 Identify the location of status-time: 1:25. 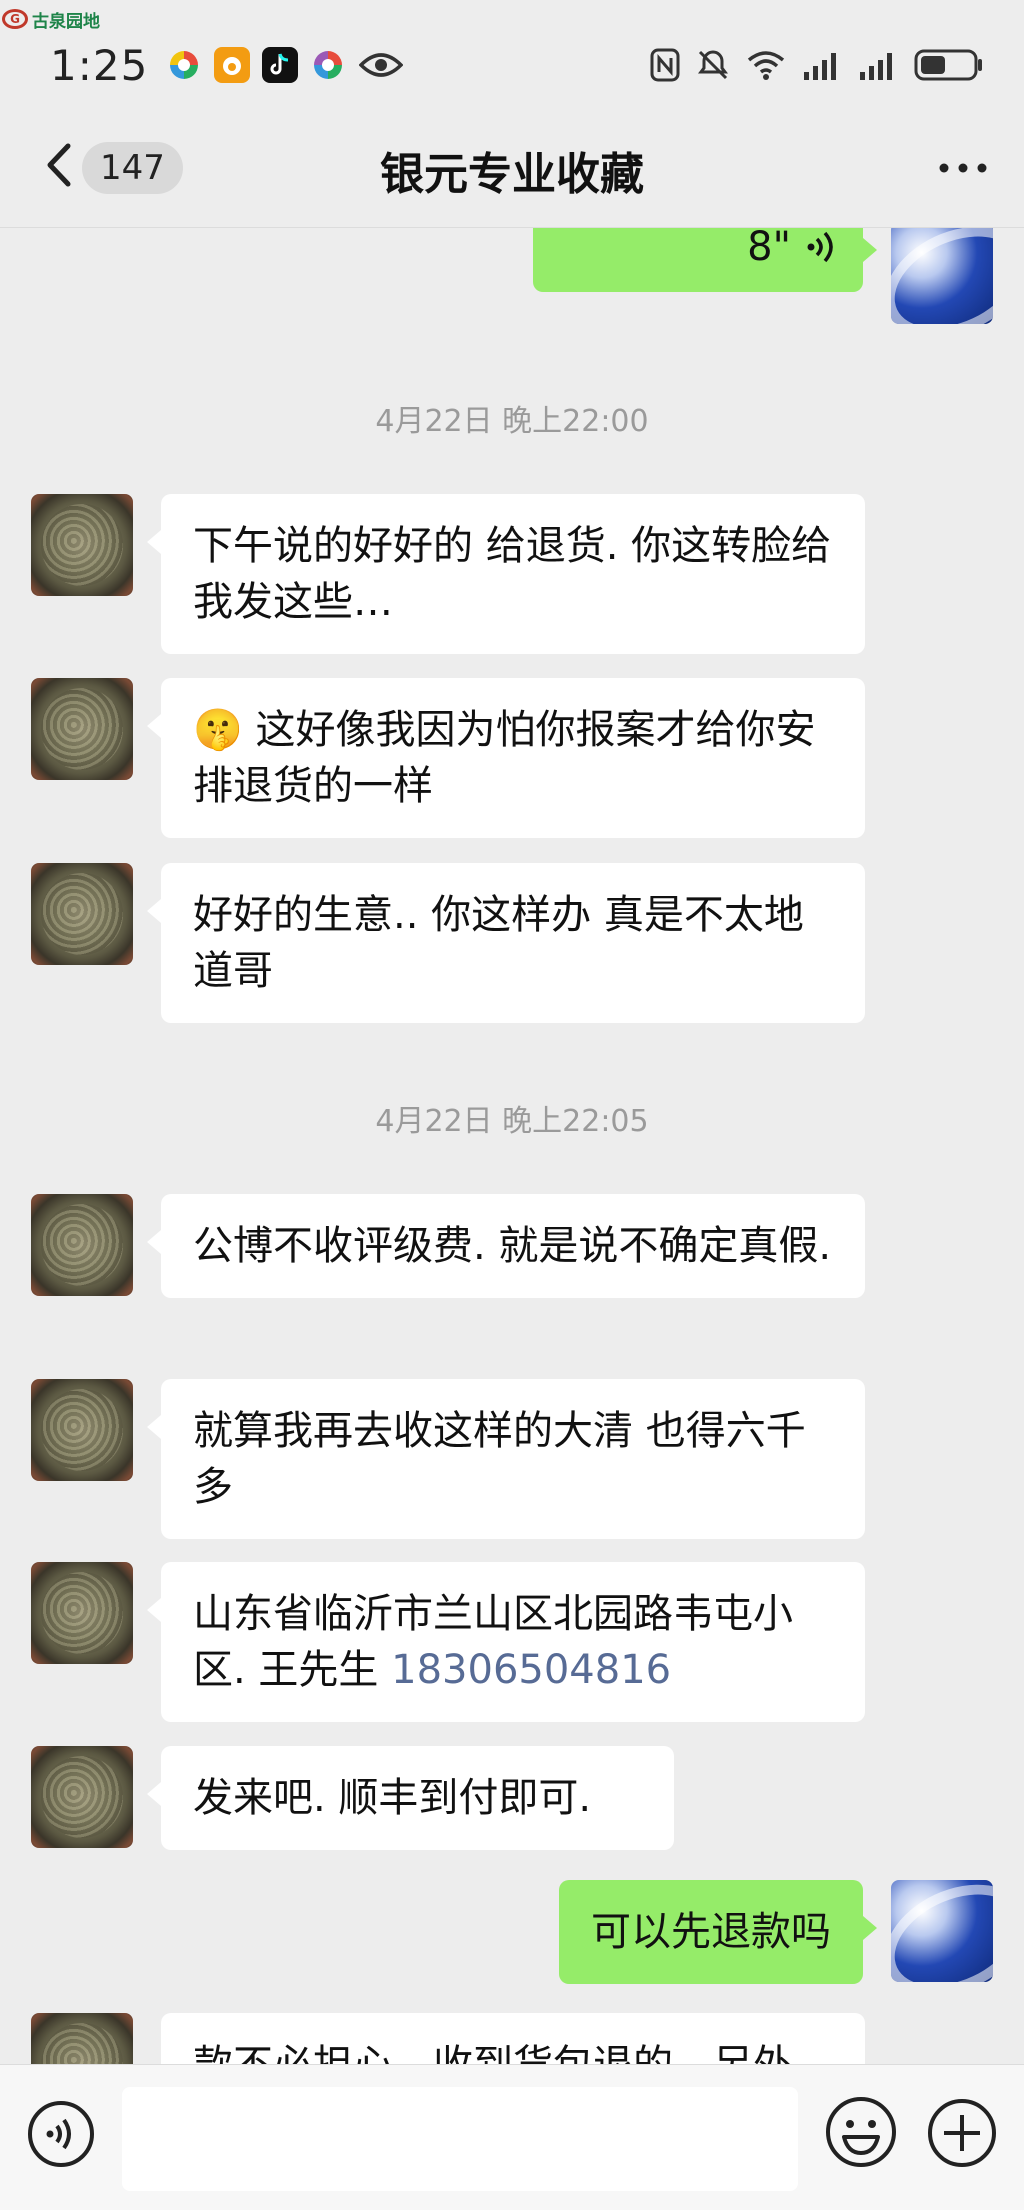
(99, 65).